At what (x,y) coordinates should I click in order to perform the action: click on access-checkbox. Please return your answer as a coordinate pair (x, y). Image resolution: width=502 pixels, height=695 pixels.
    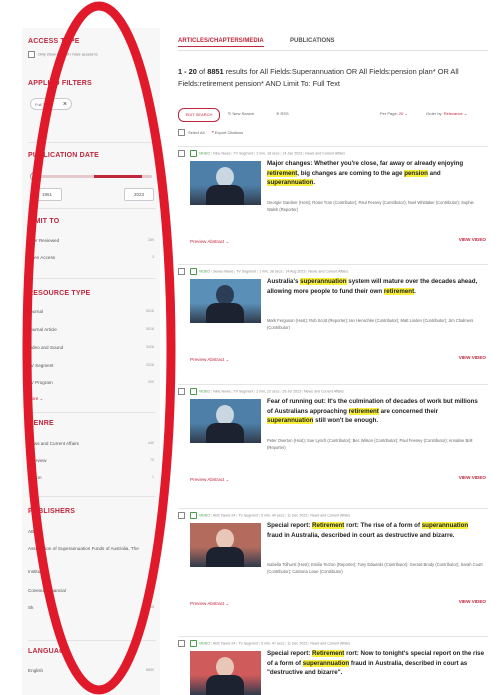
    Looking at the image, I should click on (31, 54).